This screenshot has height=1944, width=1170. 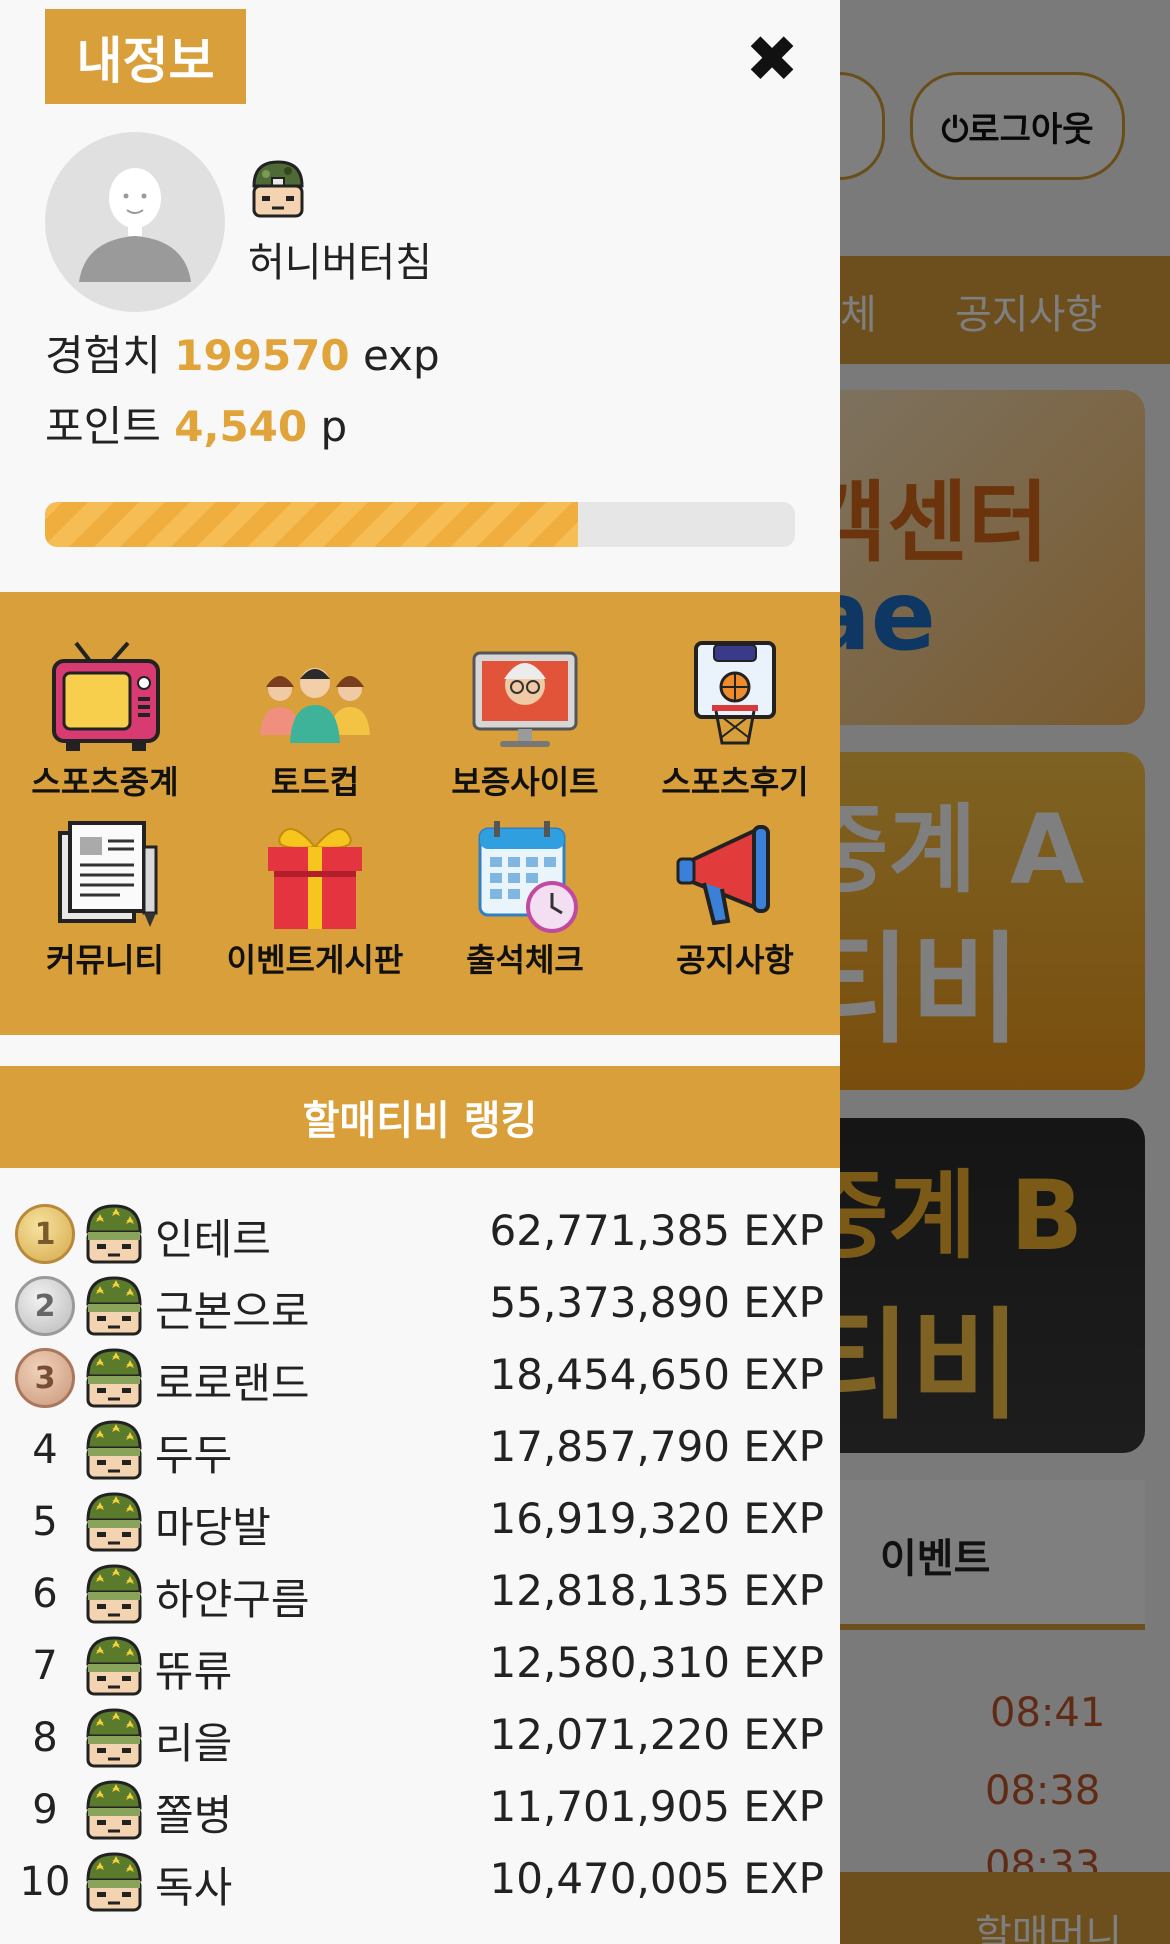 What do you see at coordinates (656, 1662) in the screenshot?
I see `ranking-exp: 12,580,310 EXP` at bounding box center [656, 1662].